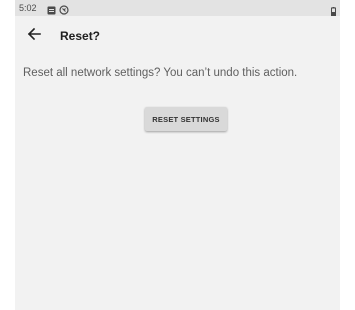  What do you see at coordinates (80, 36) in the screenshot?
I see `page-title: Reset?` at bounding box center [80, 36].